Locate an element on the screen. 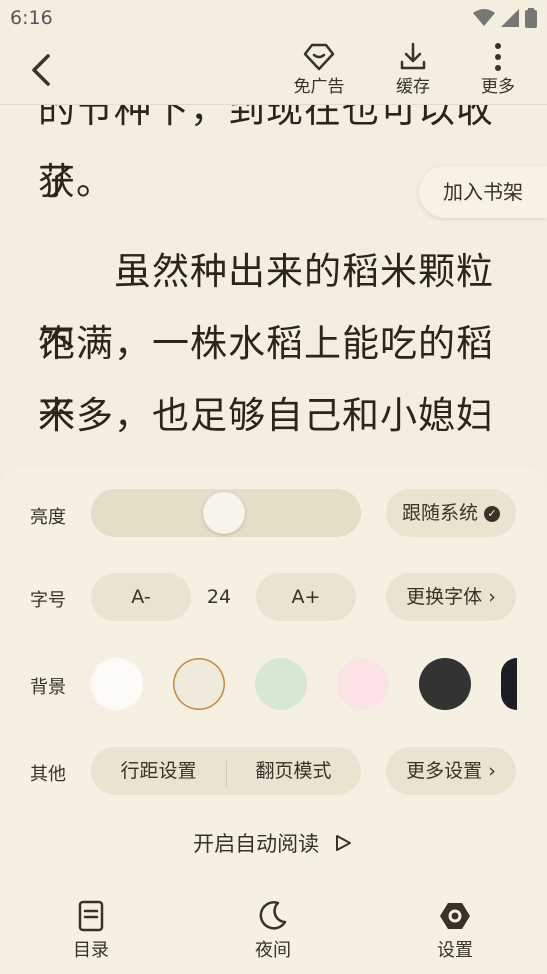 This screenshot has width=547, height=974. check-icon: ✓ is located at coordinates (492, 513).